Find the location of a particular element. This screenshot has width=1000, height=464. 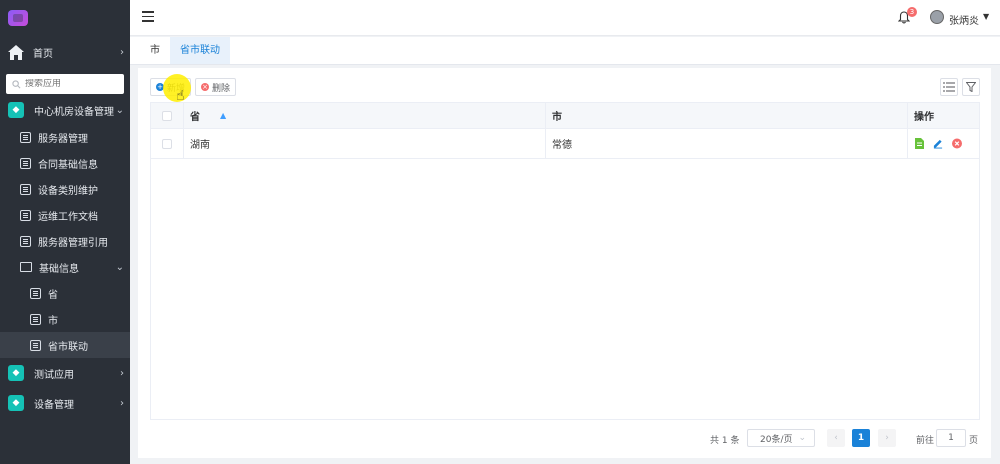

select-all-checkbox is located at coordinates (167, 115).